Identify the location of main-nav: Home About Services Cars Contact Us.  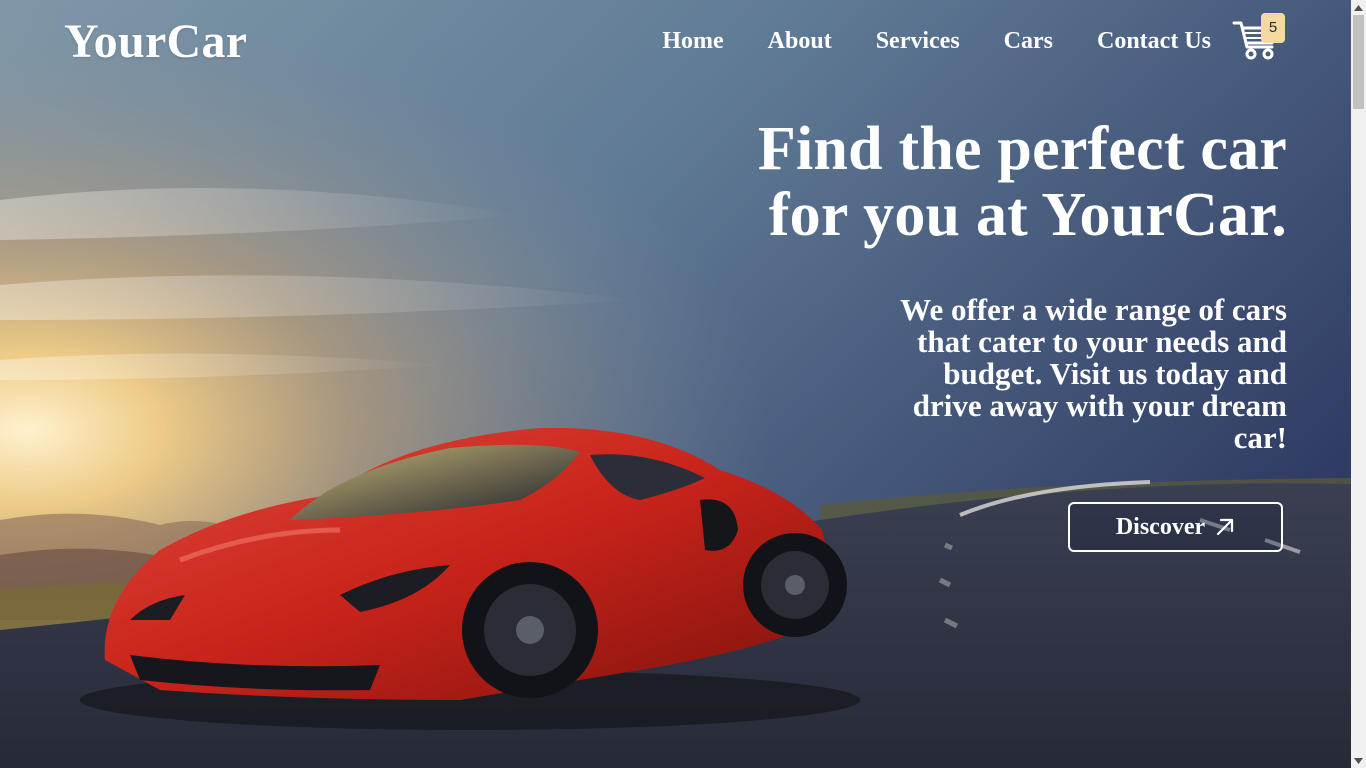
(936, 41).